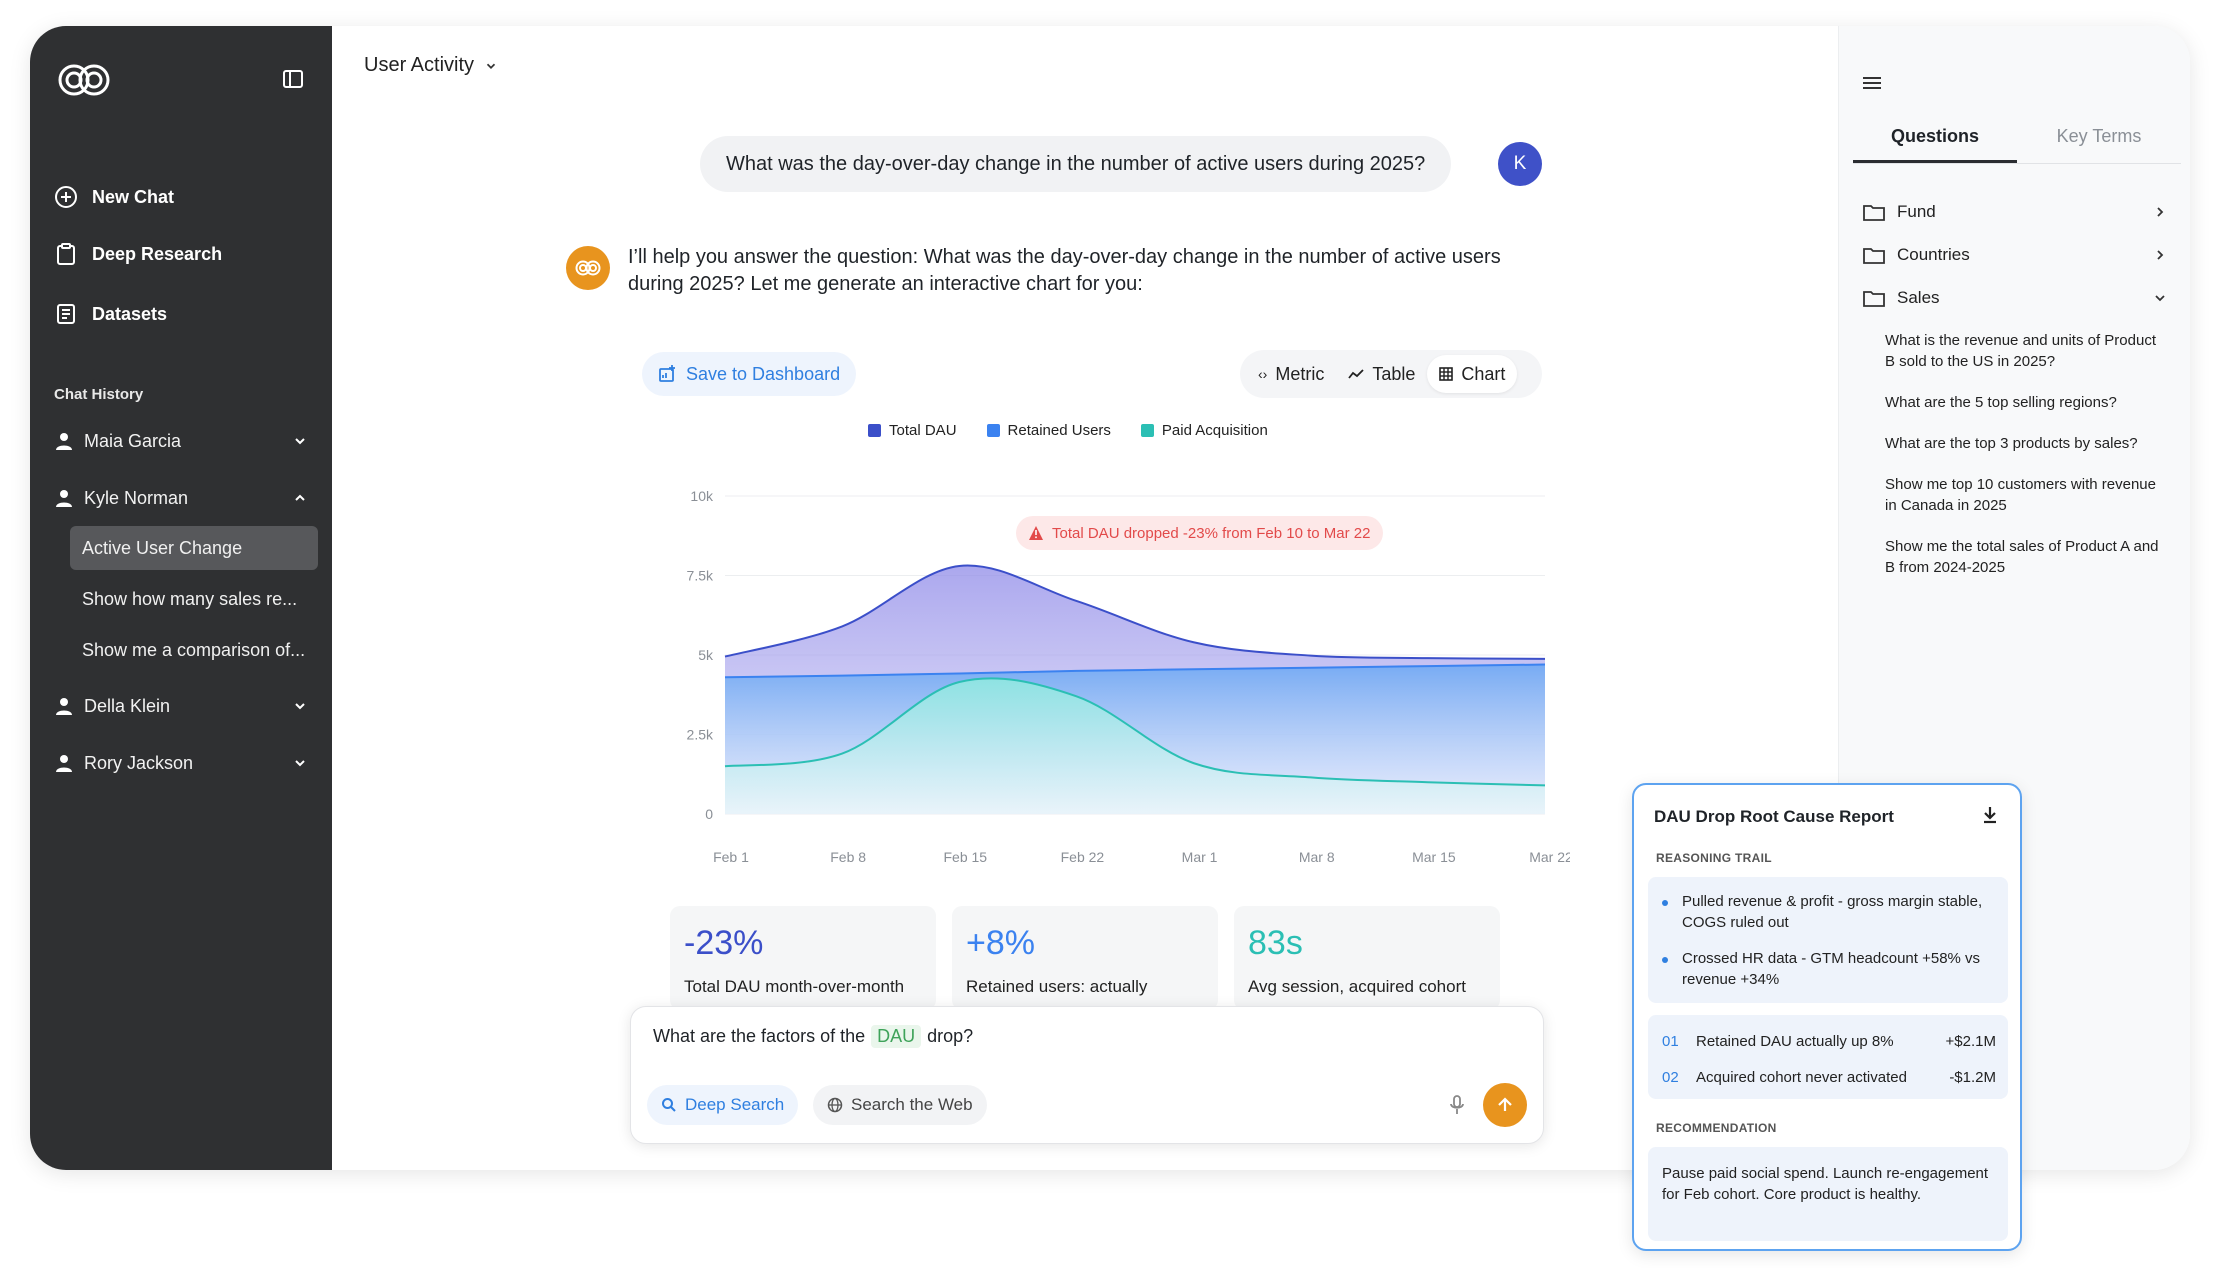 Image resolution: width=2220 pixels, height=1268 pixels. Describe the element at coordinates (1670, 1041) in the screenshot. I see `finding-number: 01` at that location.